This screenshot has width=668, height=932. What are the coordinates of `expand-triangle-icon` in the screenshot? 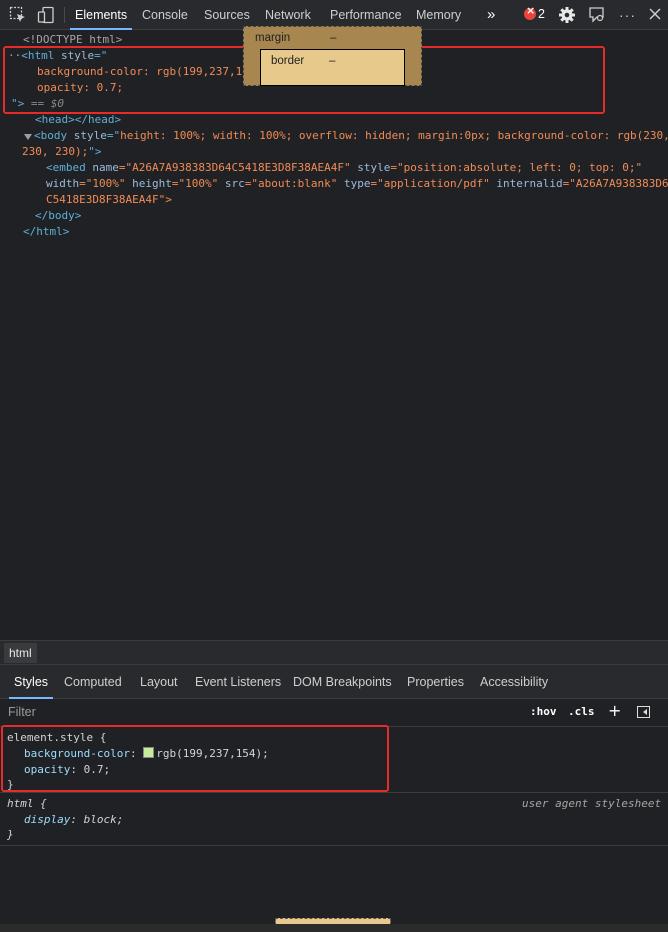 It's located at (28, 137).